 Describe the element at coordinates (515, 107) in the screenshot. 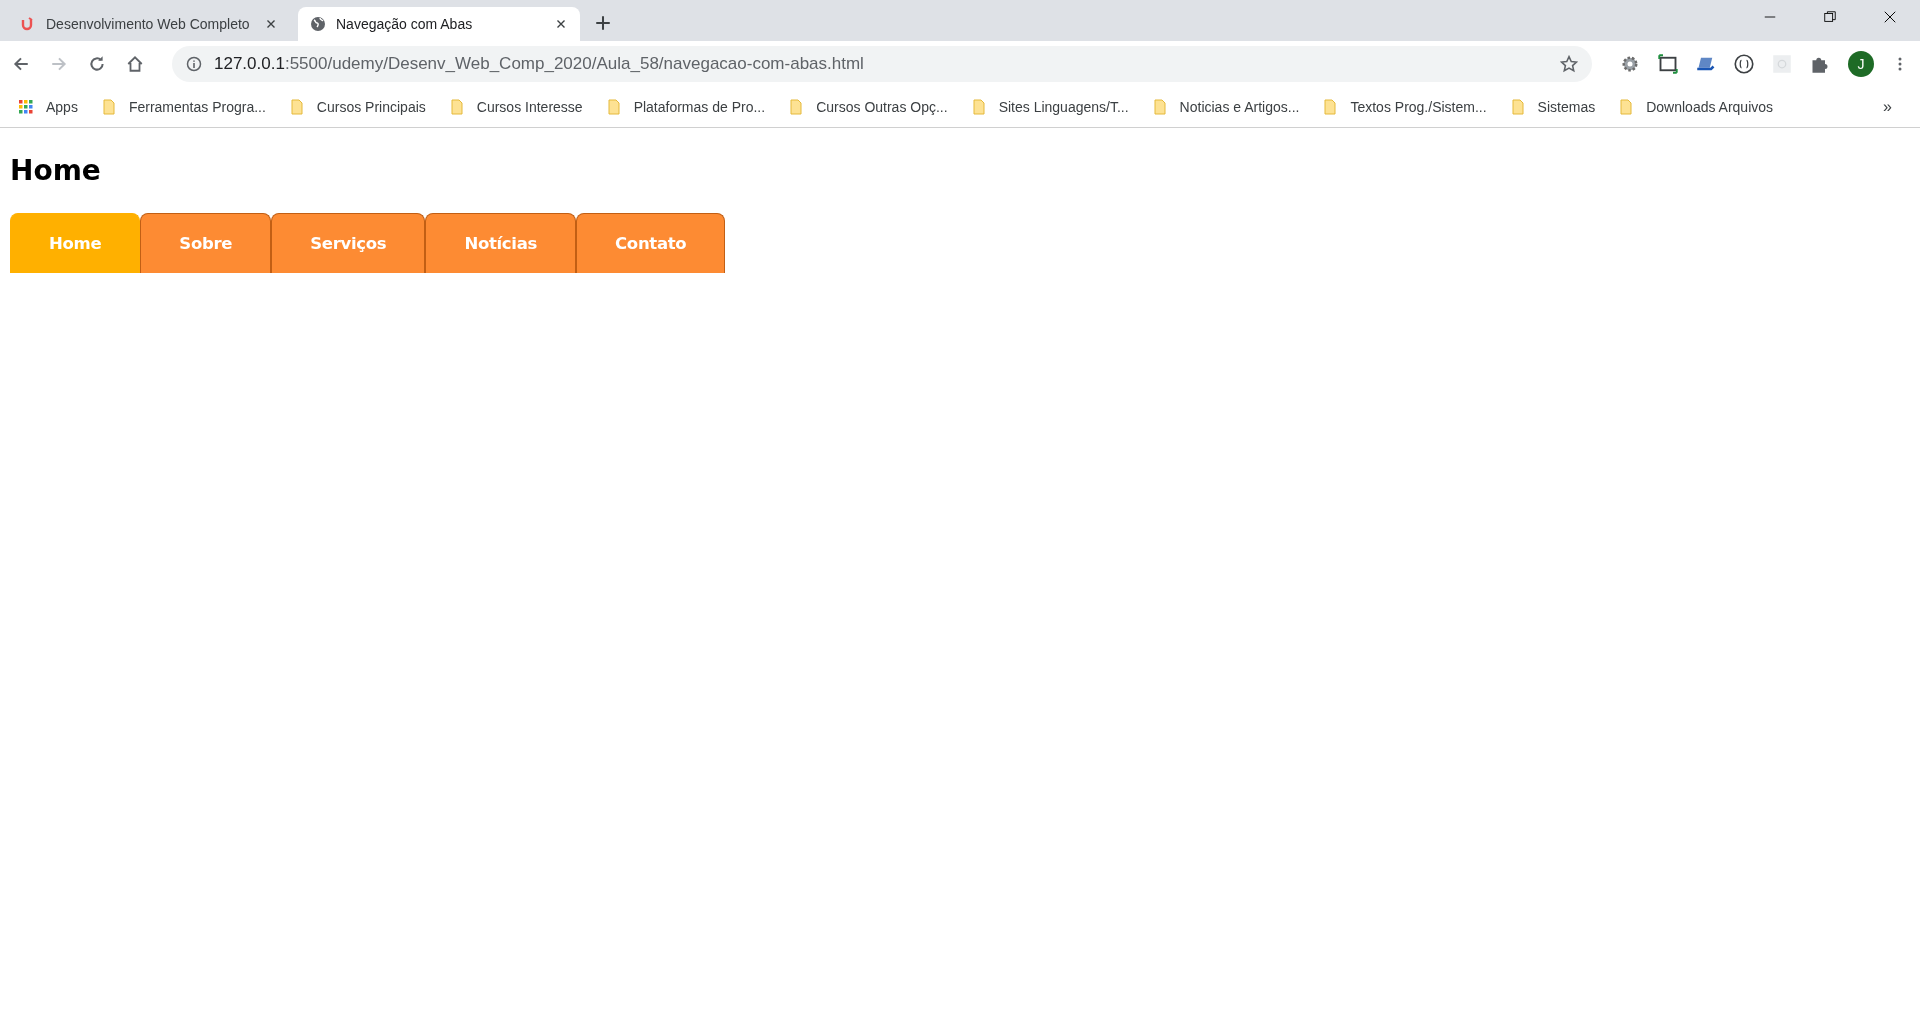

I see `bookmark: Cursos Interesse` at that location.